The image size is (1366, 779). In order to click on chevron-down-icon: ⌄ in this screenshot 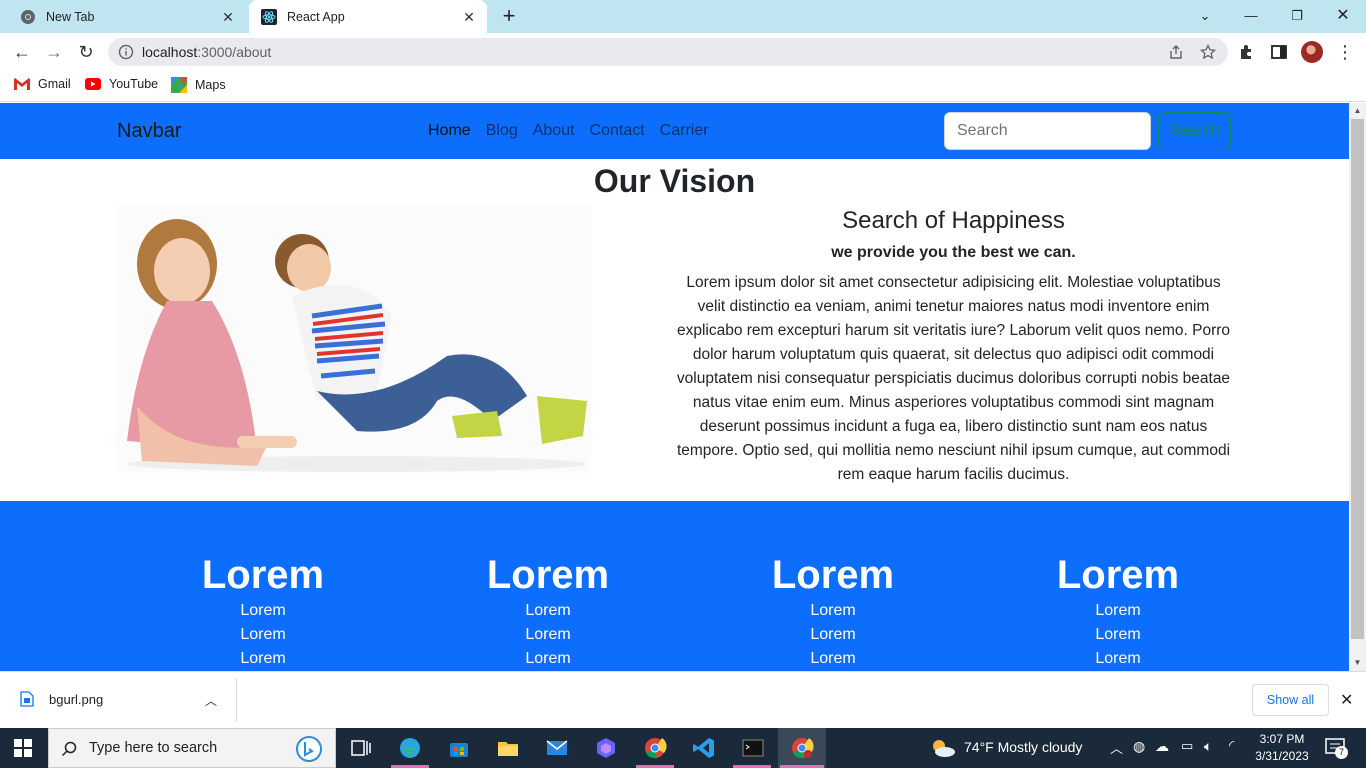, I will do `click(1205, 16)`.